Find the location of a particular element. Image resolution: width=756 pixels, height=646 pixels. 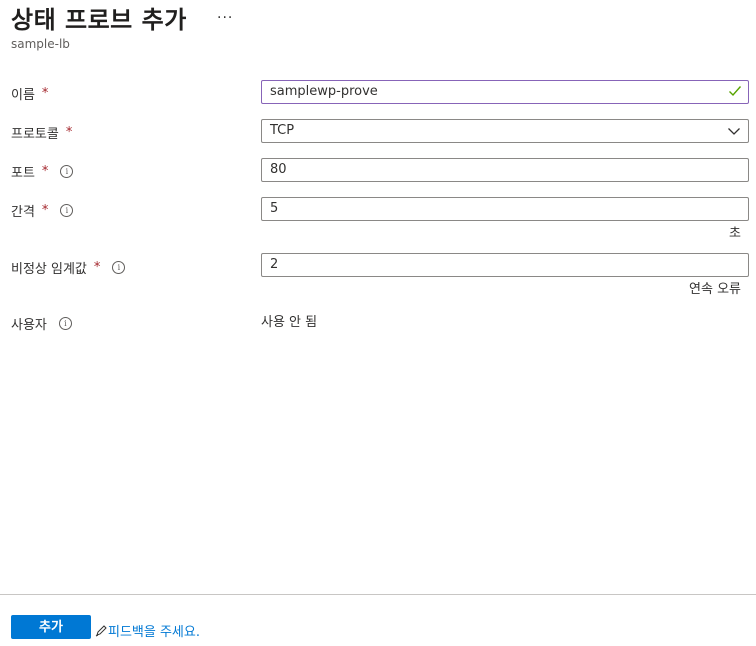

threshold-input: 2 is located at coordinates (505, 265).